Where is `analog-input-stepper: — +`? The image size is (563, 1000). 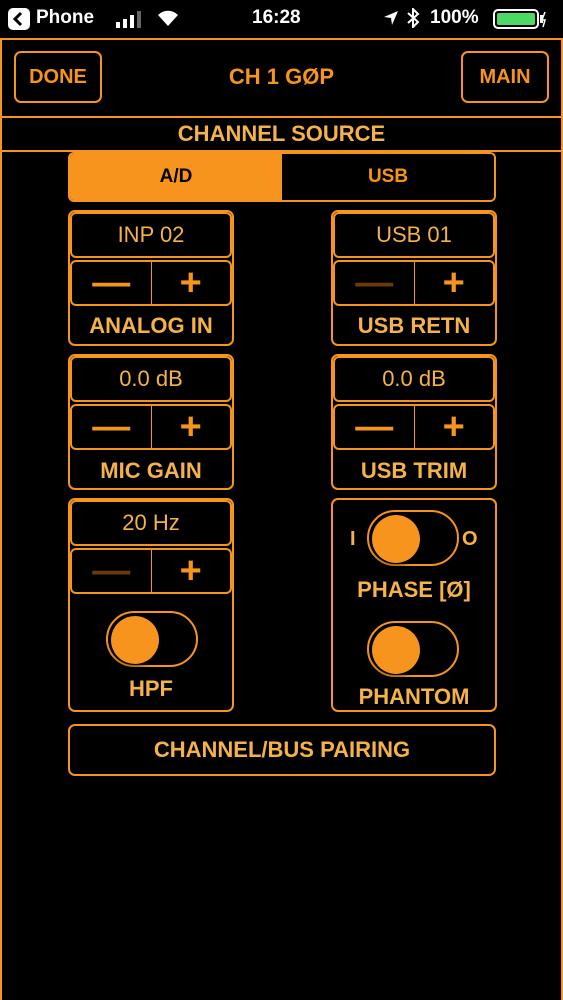 analog-input-stepper: — + is located at coordinates (151, 283).